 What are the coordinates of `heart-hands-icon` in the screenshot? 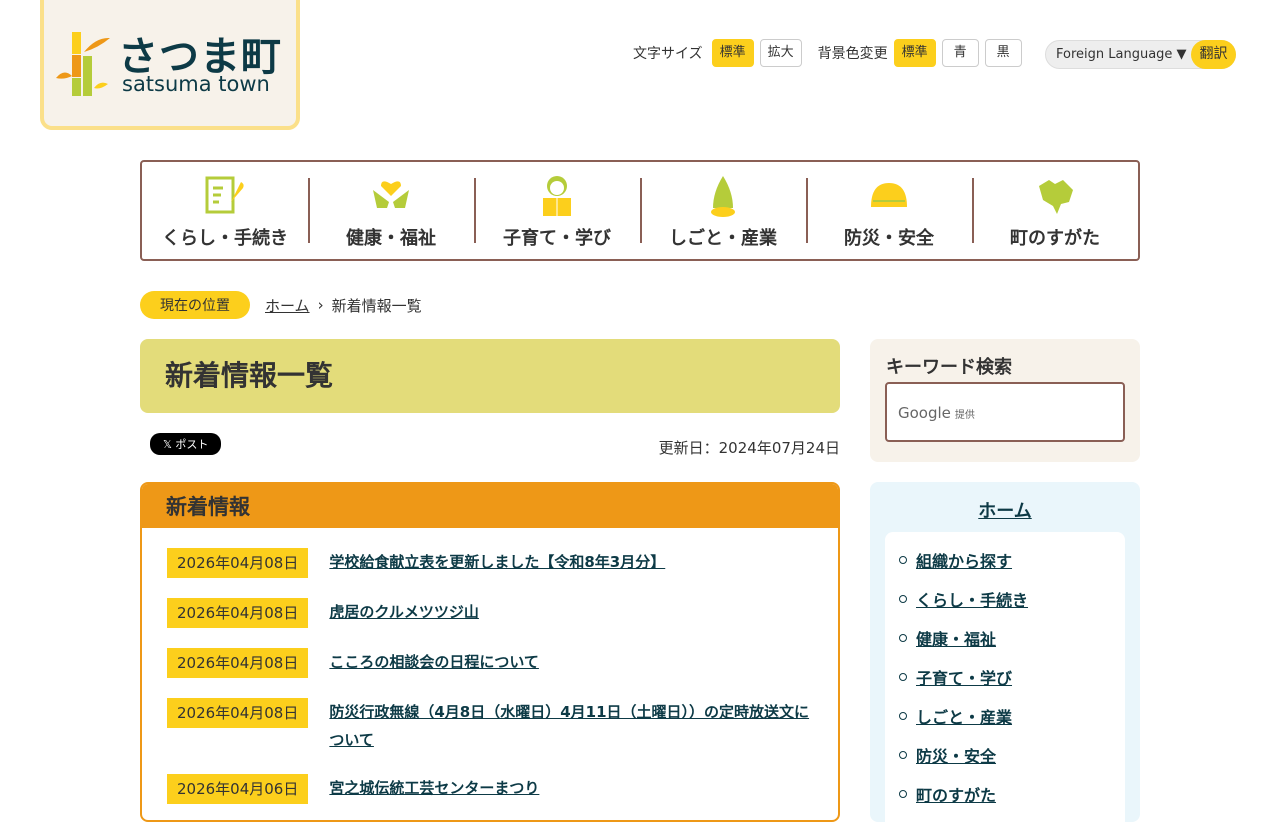 It's located at (391, 196).